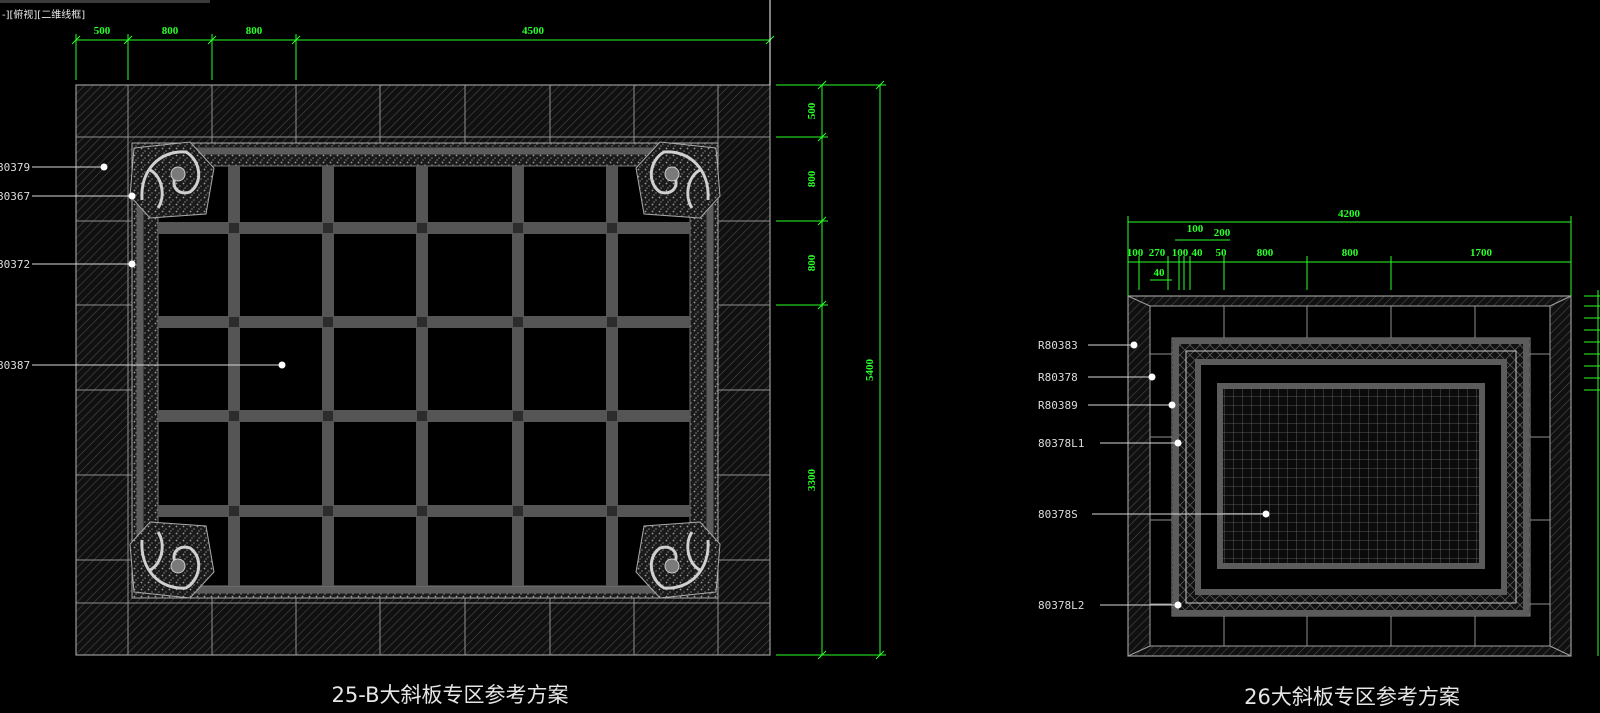  What do you see at coordinates (15, 264) in the screenshot?
I see `callout-80372: 80372` at bounding box center [15, 264].